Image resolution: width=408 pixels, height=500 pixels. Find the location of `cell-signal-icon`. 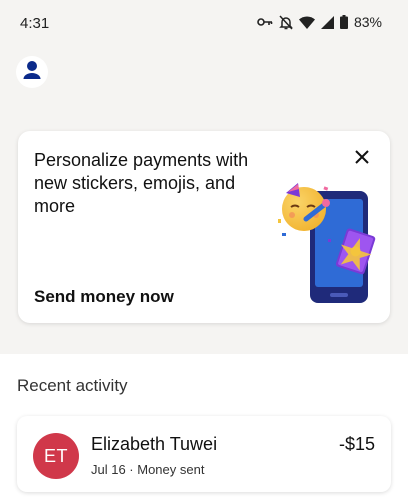

cell-signal-icon is located at coordinates (327, 22).